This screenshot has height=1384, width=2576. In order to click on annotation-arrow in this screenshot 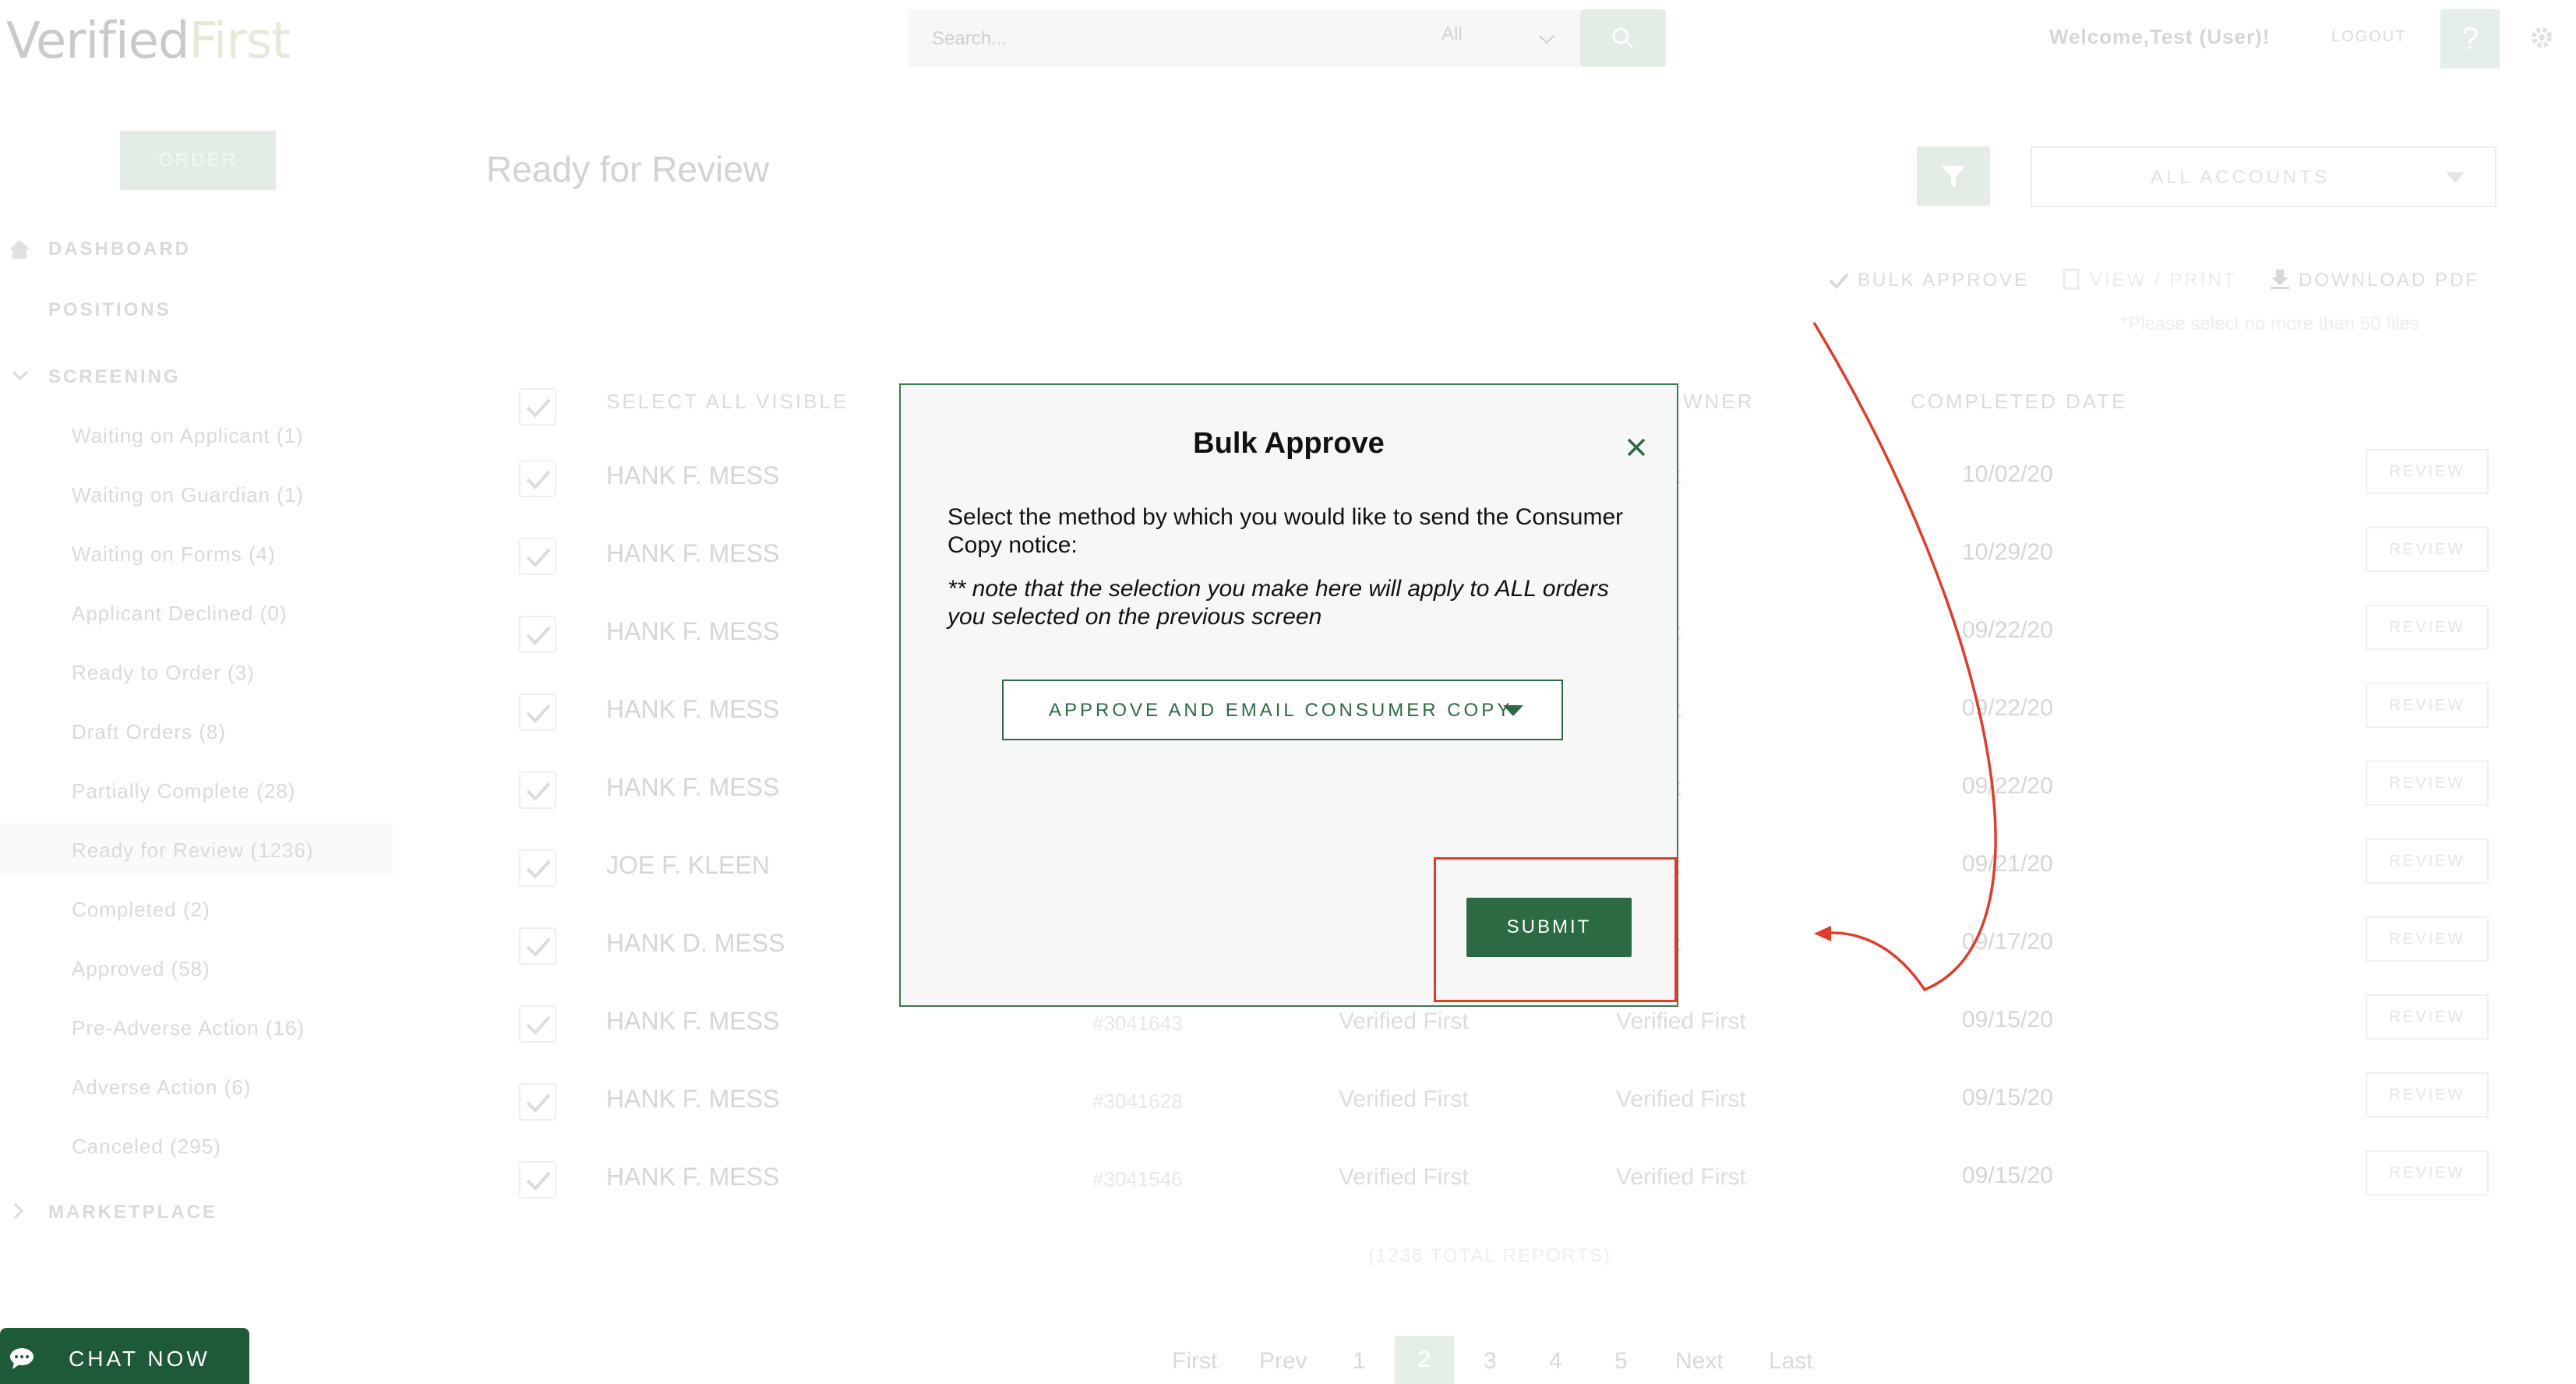, I will do `click(1904, 657)`.